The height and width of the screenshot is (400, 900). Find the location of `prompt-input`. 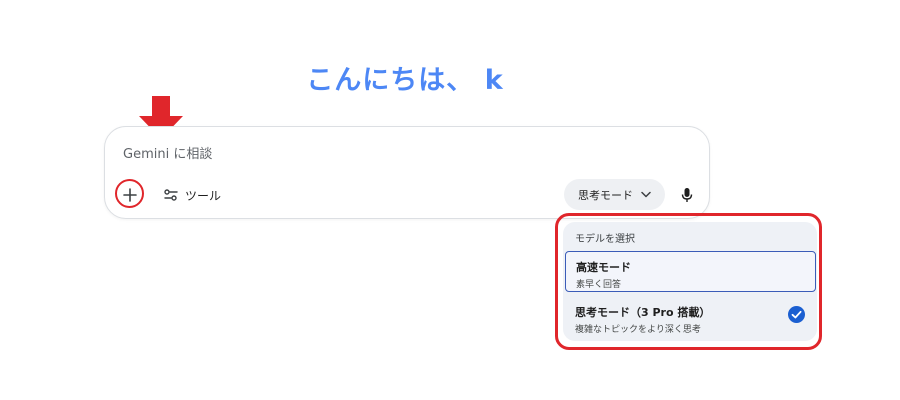

prompt-input is located at coordinates (403, 154).